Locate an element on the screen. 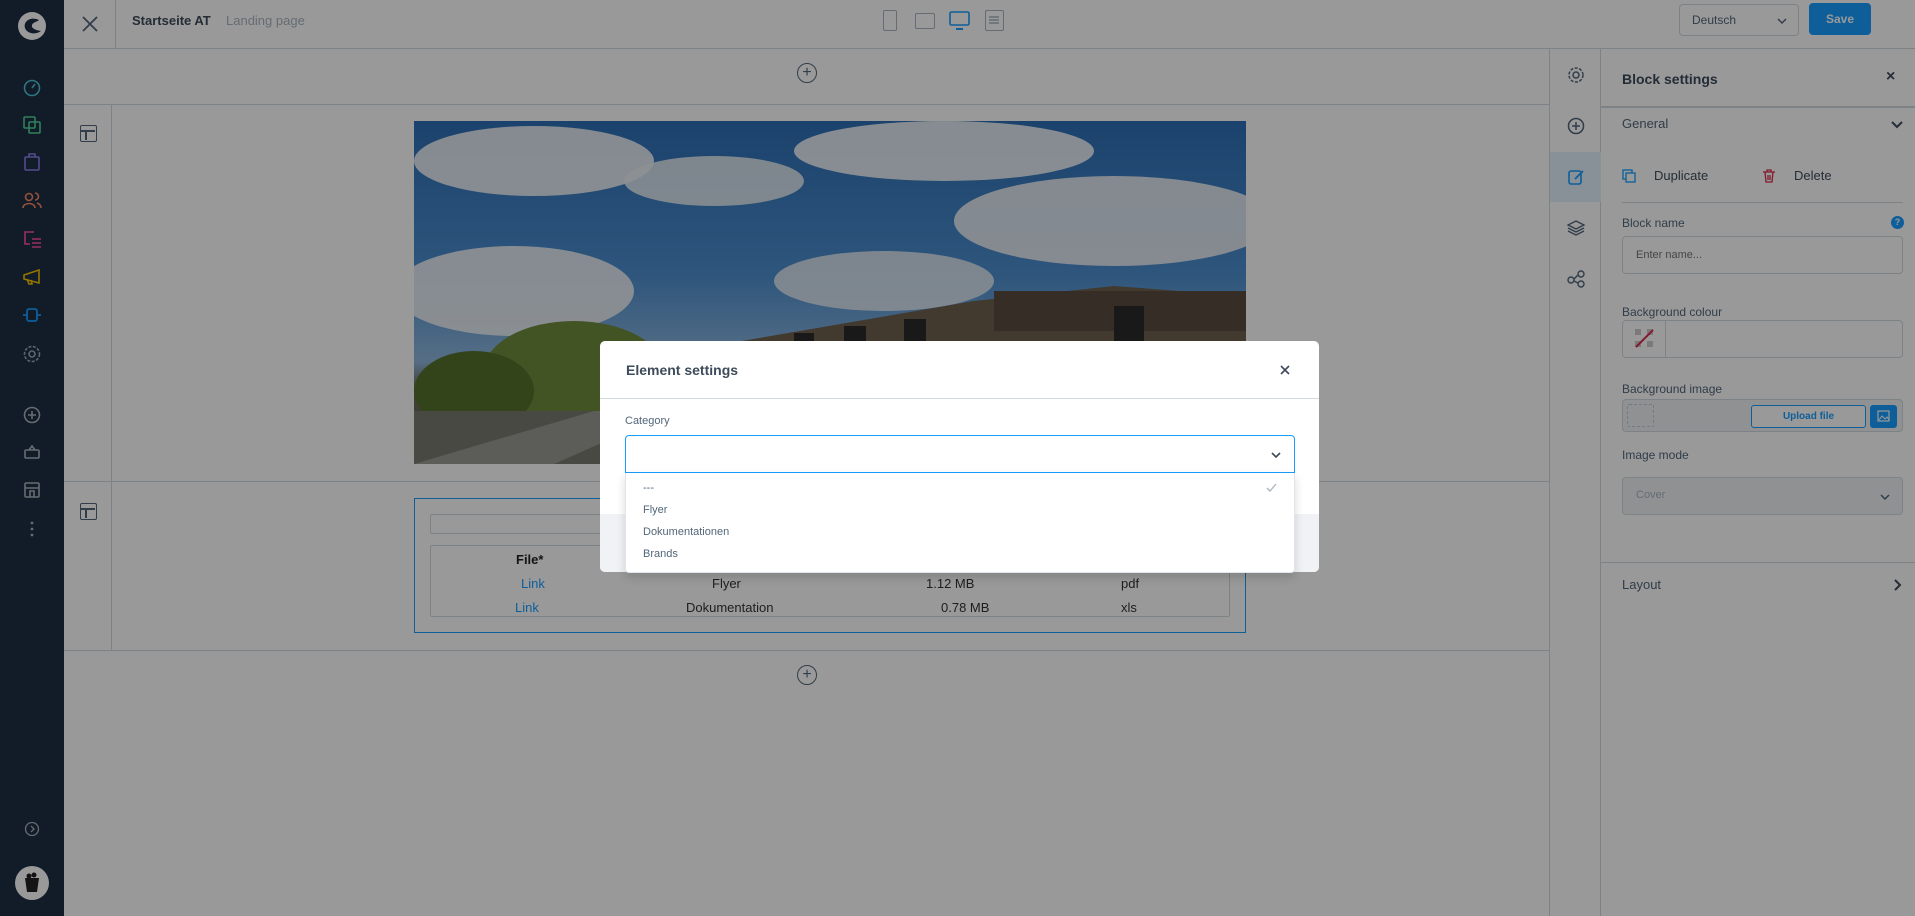  option-none: --- is located at coordinates (960, 488).